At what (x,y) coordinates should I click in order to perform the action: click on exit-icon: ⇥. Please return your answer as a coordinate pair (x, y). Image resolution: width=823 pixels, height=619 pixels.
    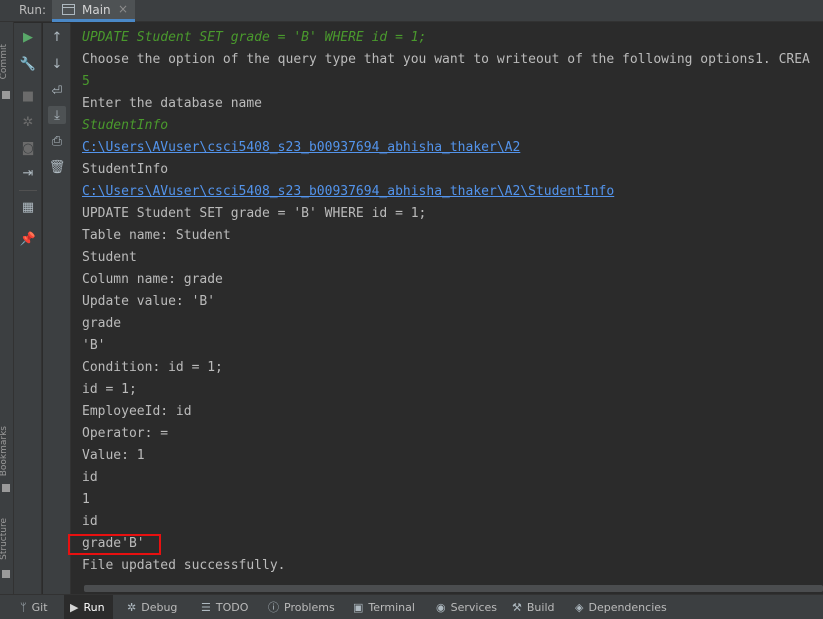
    Looking at the image, I should click on (28, 173).